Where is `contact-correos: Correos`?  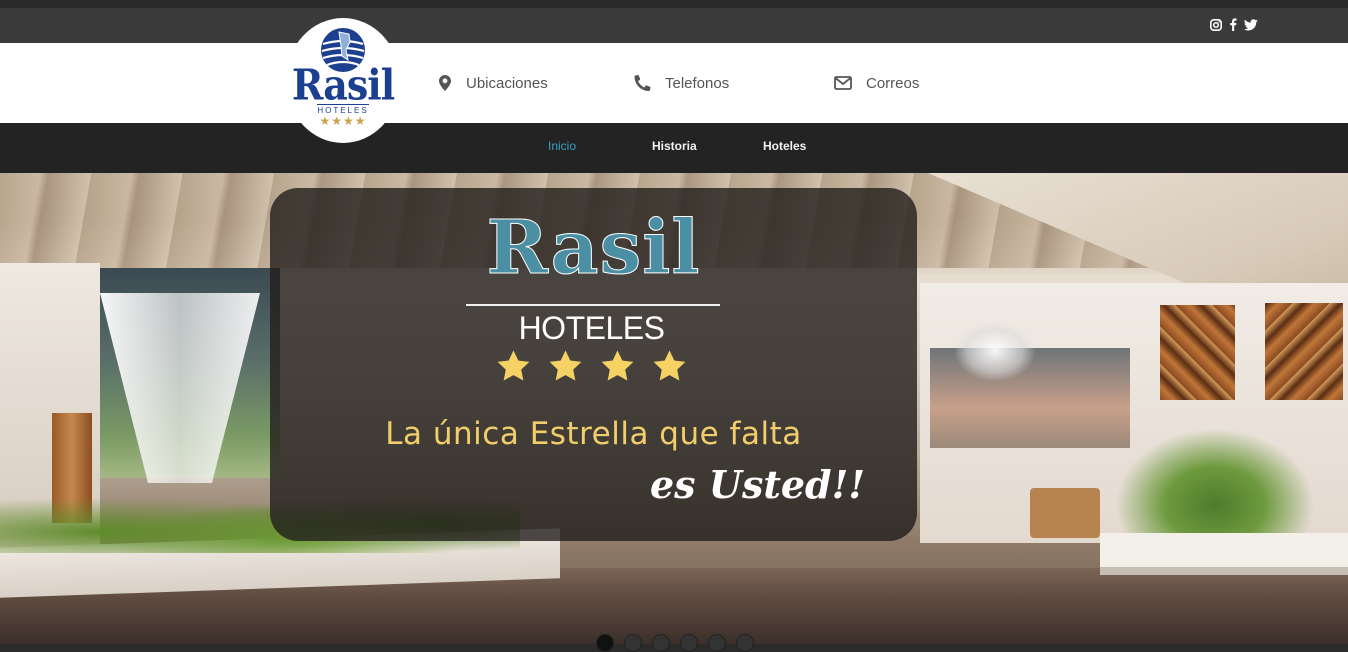 contact-correos: Correos is located at coordinates (876, 83).